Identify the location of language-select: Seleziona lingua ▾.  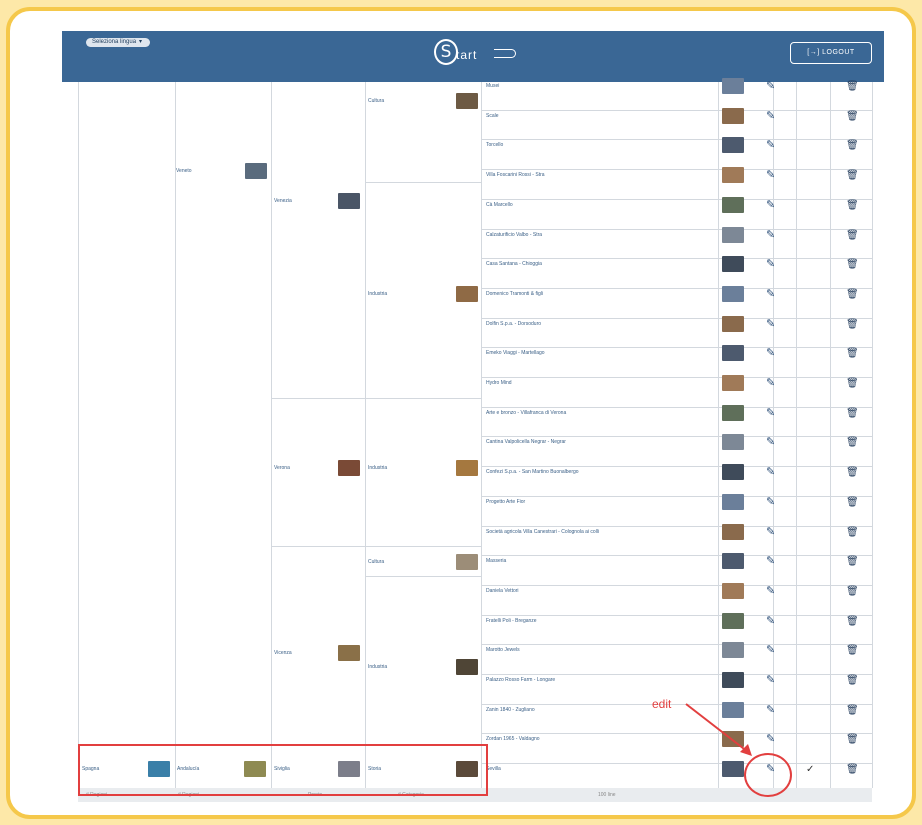
(118, 42).